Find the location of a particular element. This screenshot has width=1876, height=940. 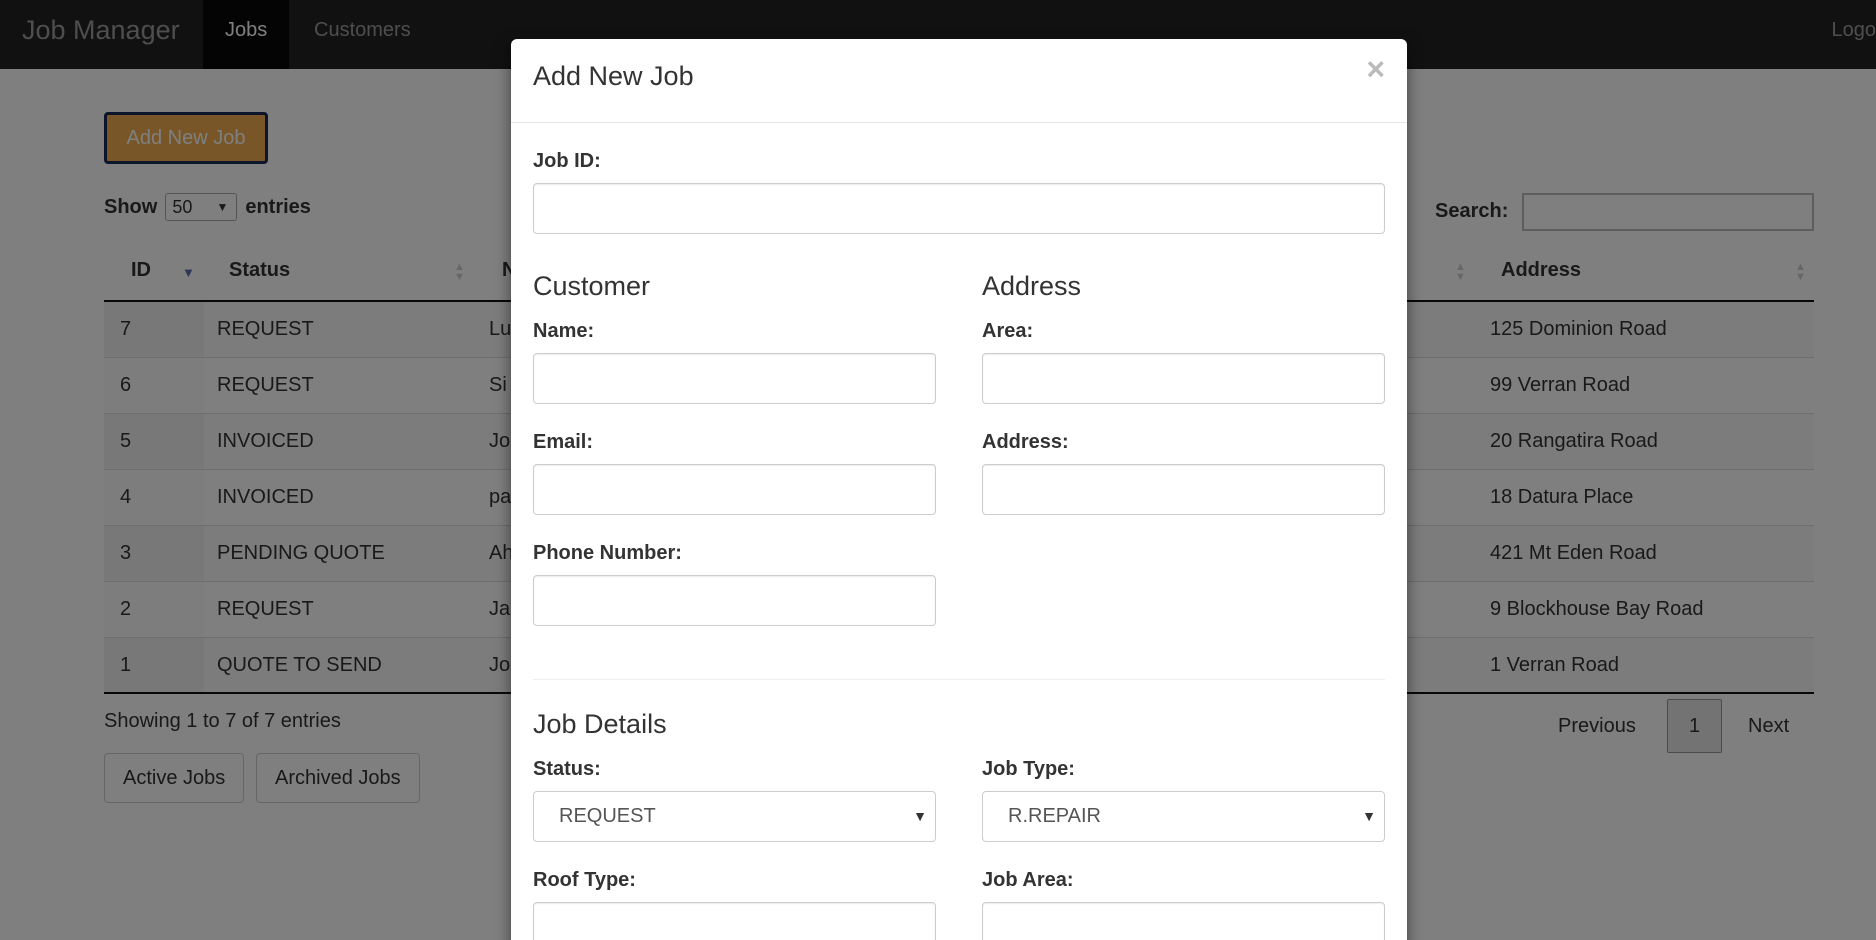

area-label: Area: is located at coordinates (1008, 331).